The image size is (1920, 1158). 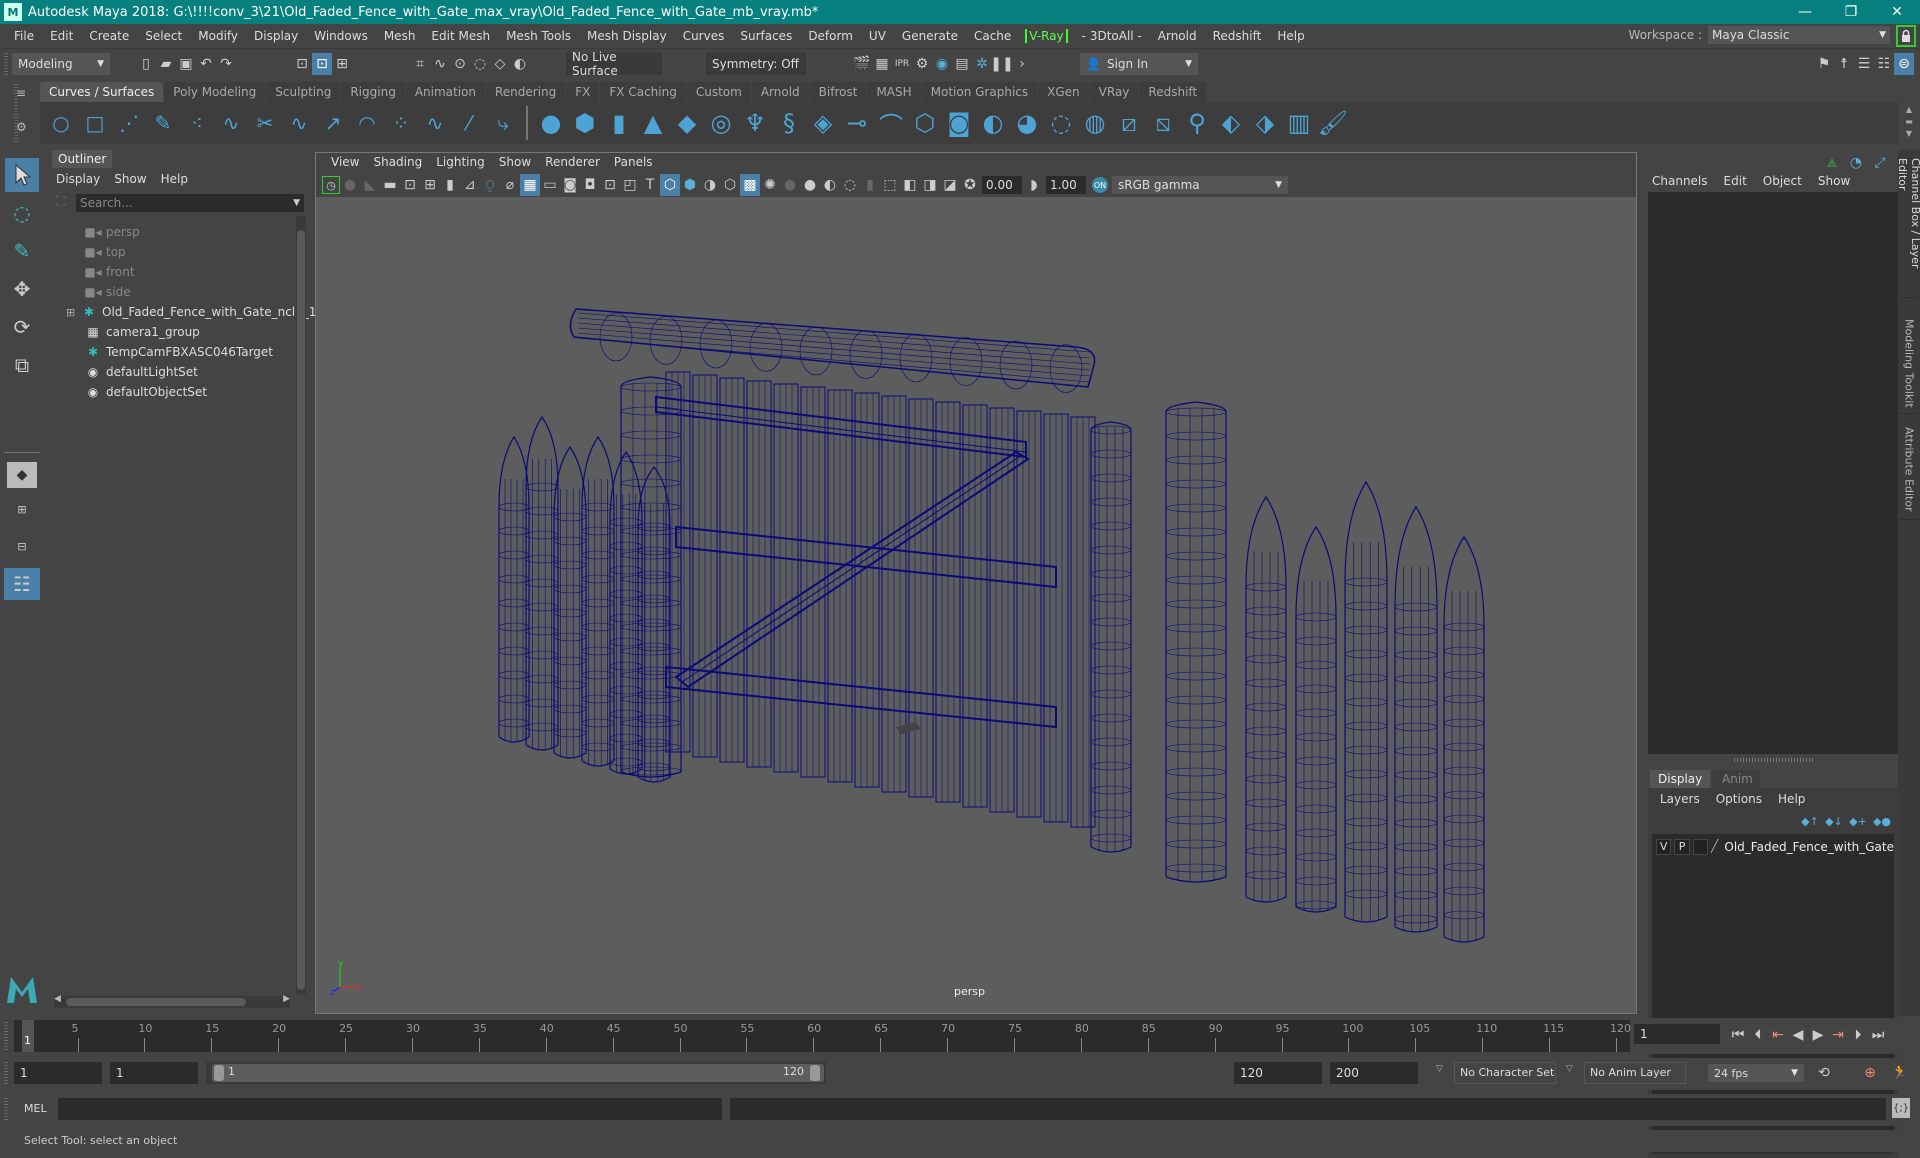 What do you see at coordinates (518, 1073) in the screenshot?
I see `range-bar-fill` at bounding box center [518, 1073].